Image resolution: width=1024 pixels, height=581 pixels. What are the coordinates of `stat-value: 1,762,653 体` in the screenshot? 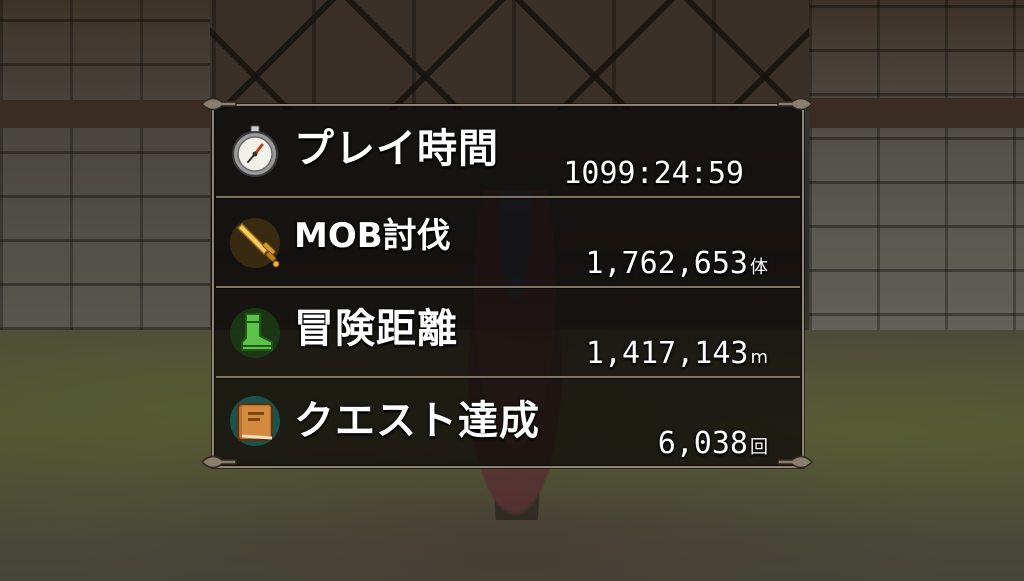 It's located at (676, 263).